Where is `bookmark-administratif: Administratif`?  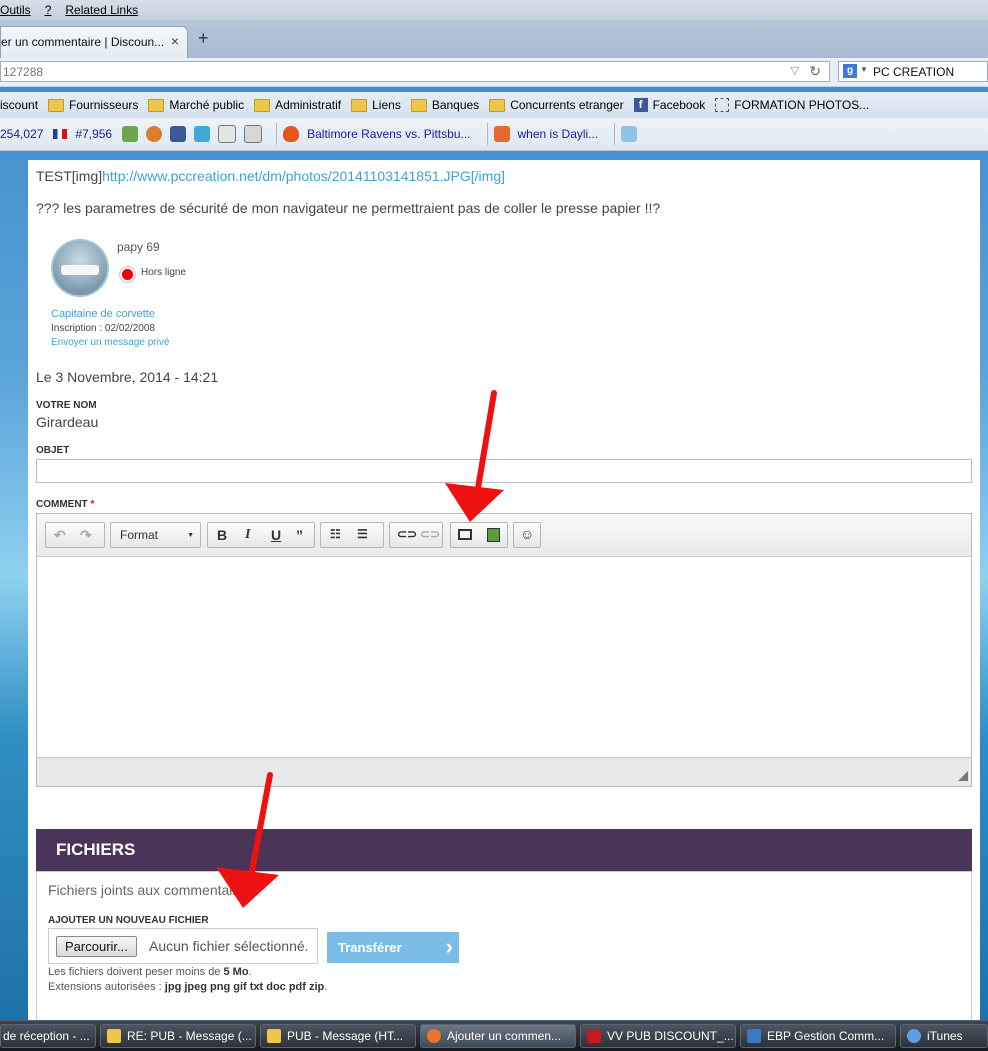 bookmark-administratif: Administratif is located at coordinates (297, 105).